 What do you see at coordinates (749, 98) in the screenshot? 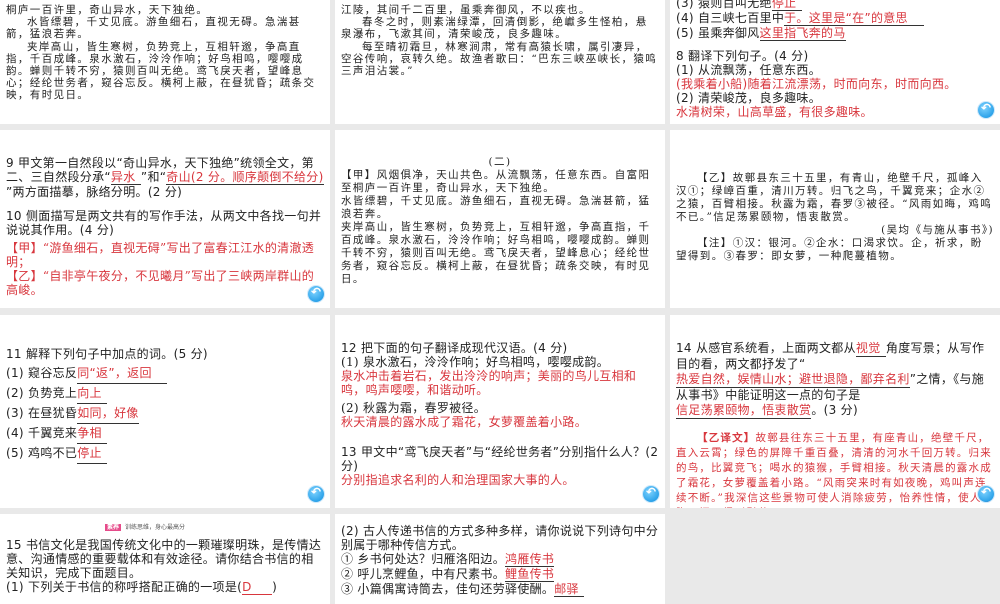
I see `sentence: (2) 清荣峻茂，良多趣味。` at bounding box center [749, 98].